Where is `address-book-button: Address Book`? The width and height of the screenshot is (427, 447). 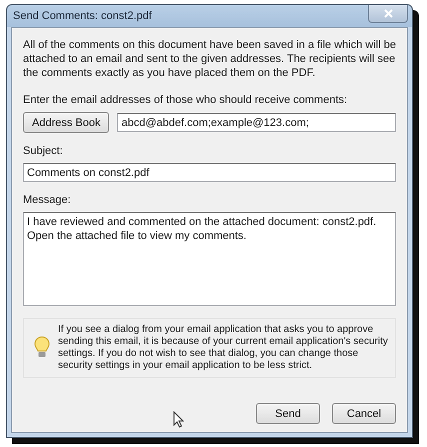
address-book-button: Address Book is located at coordinates (66, 122).